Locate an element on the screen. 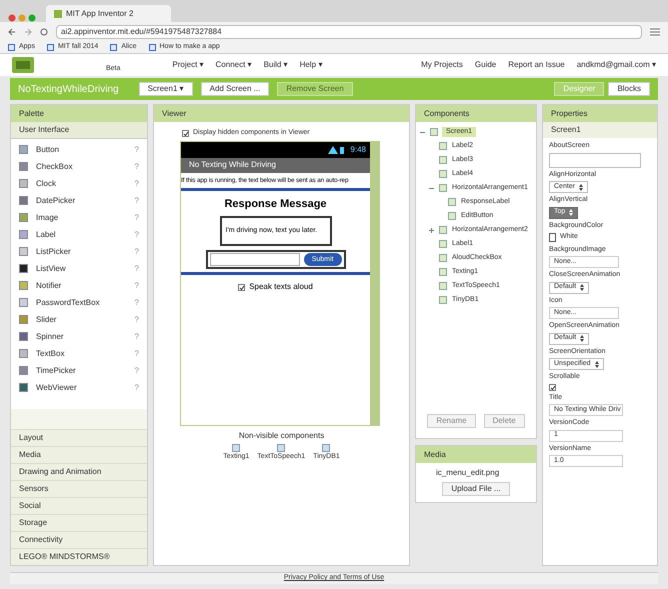 This screenshot has width=668, height=589. palette-item-label: Spinner is located at coordinates (50, 336).